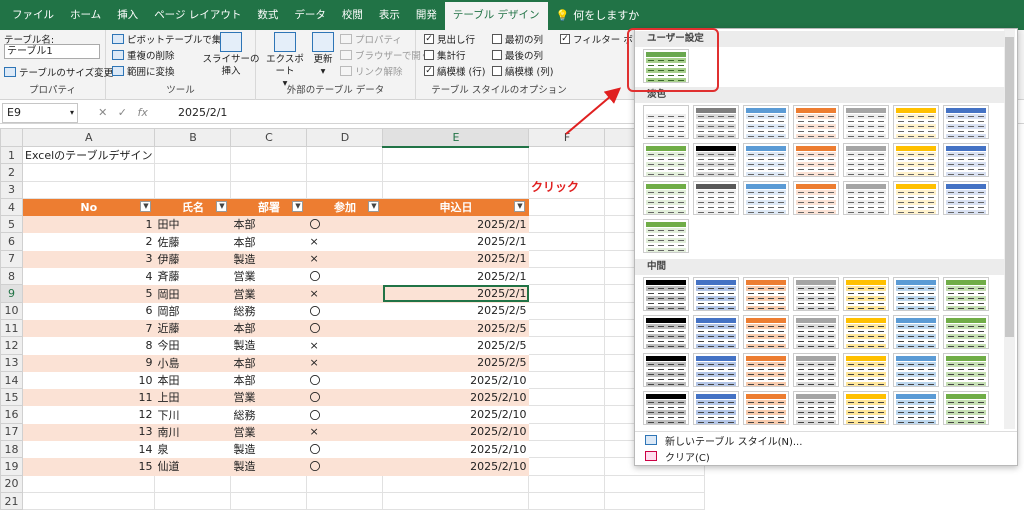  Describe the element at coordinates (88, 328) in the screenshot. I see `table-cell: 7` at that location.